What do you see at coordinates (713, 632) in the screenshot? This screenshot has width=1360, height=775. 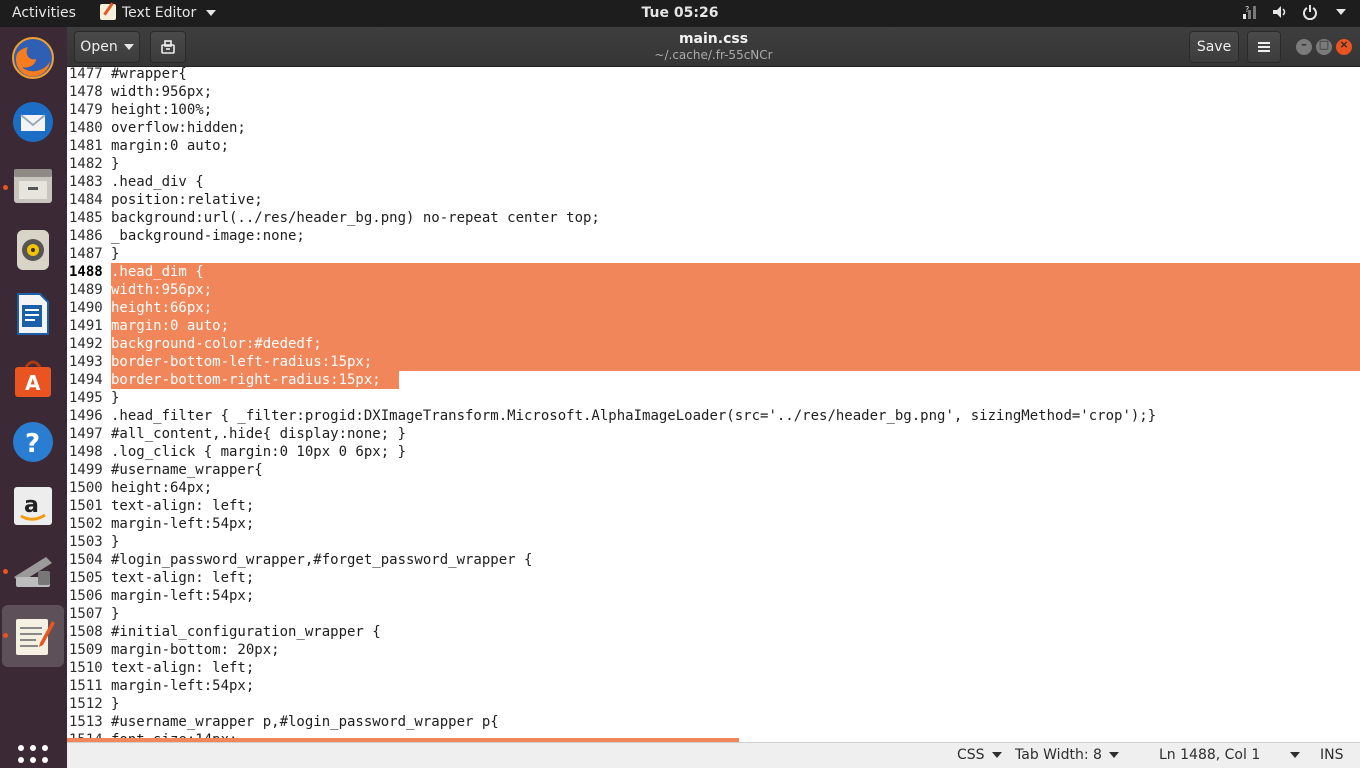 I see `code-line: 1508 #initial_configuration_wrapper {` at bounding box center [713, 632].